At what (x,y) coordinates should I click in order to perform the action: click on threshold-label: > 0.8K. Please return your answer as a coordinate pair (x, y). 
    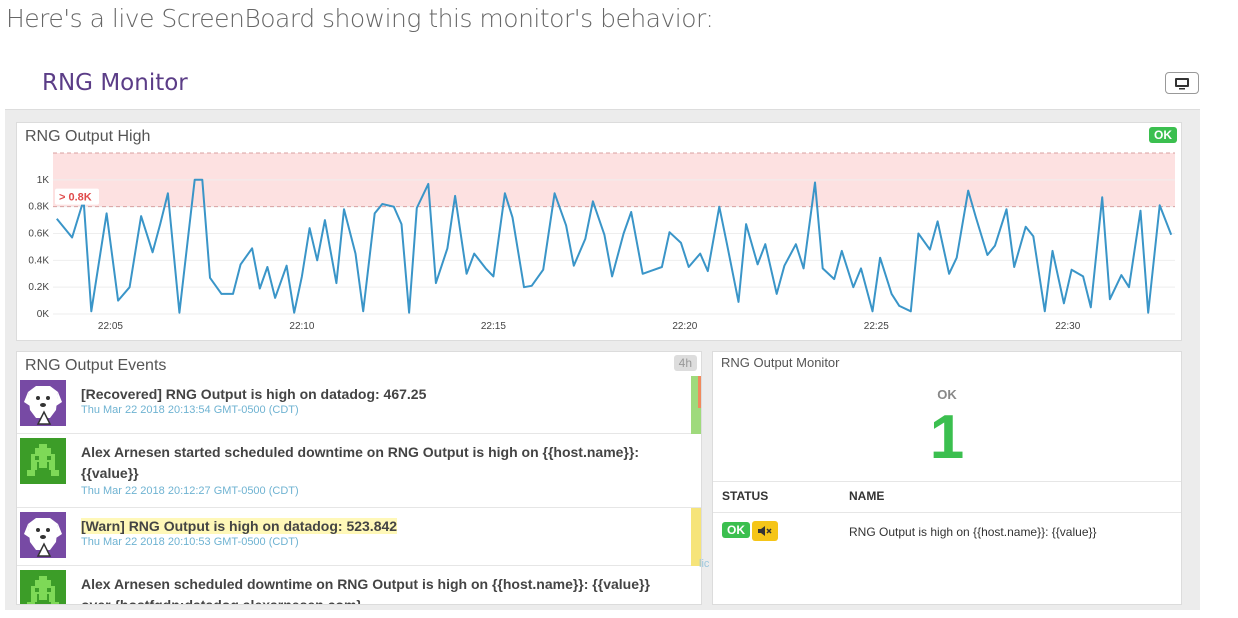
    Looking at the image, I should click on (75, 198).